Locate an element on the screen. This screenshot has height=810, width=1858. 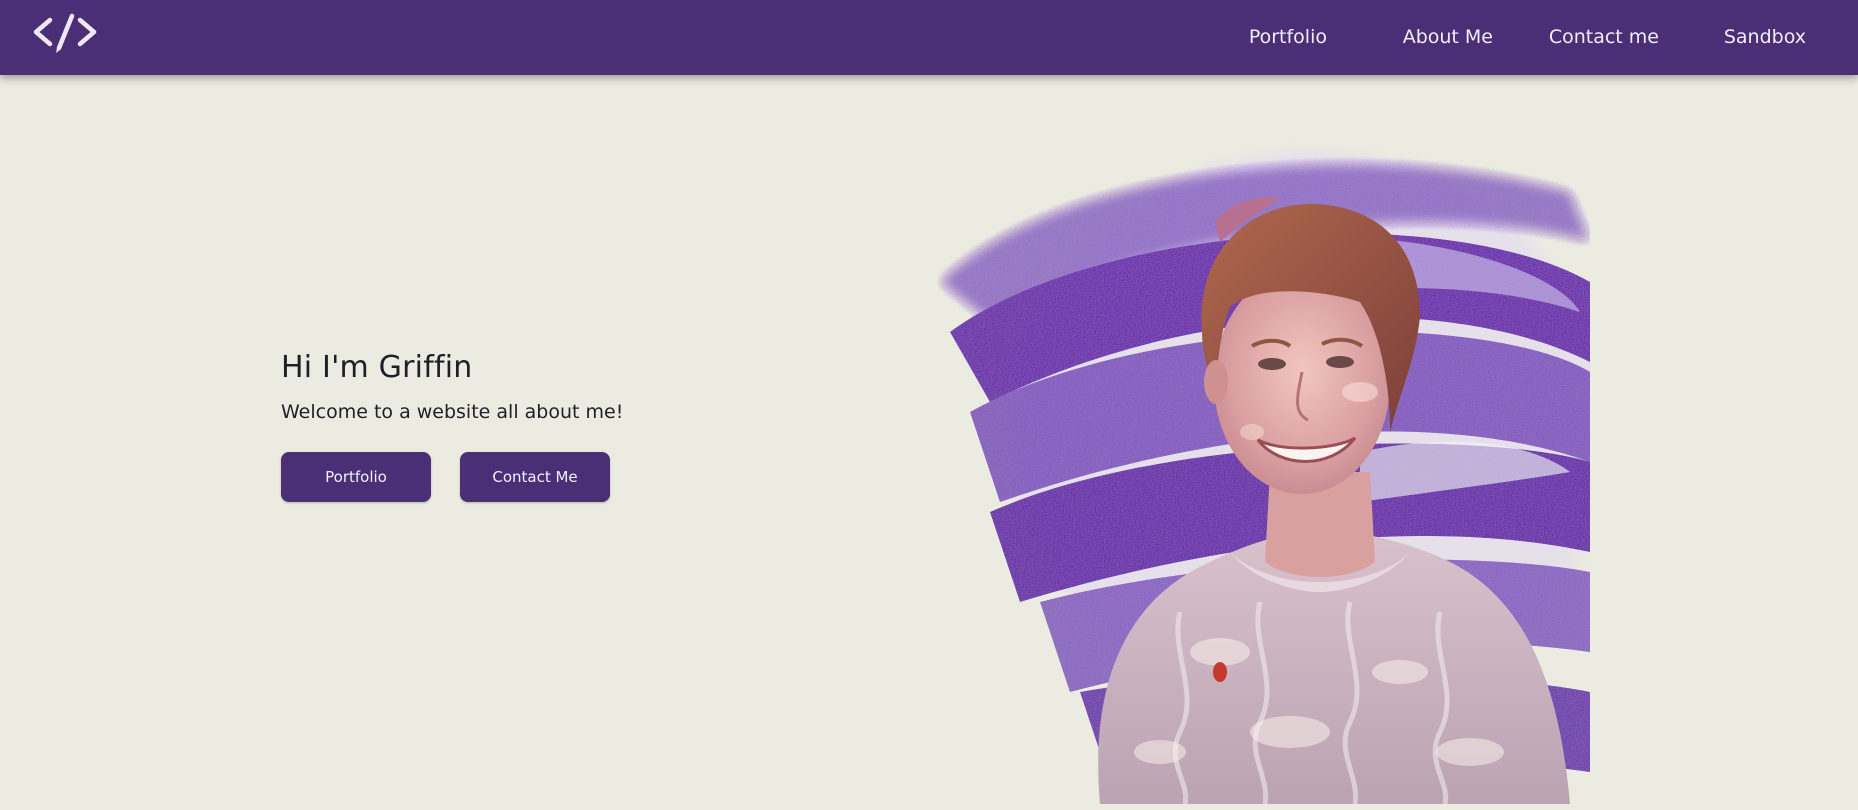
contact-me-button: Contact Me is located at coordinates (535, 477).